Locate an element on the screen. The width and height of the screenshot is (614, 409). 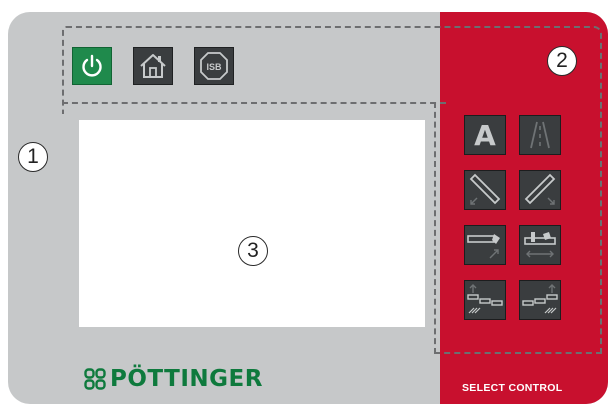
auto-mode-button: A is located at coordinates (485, 135).